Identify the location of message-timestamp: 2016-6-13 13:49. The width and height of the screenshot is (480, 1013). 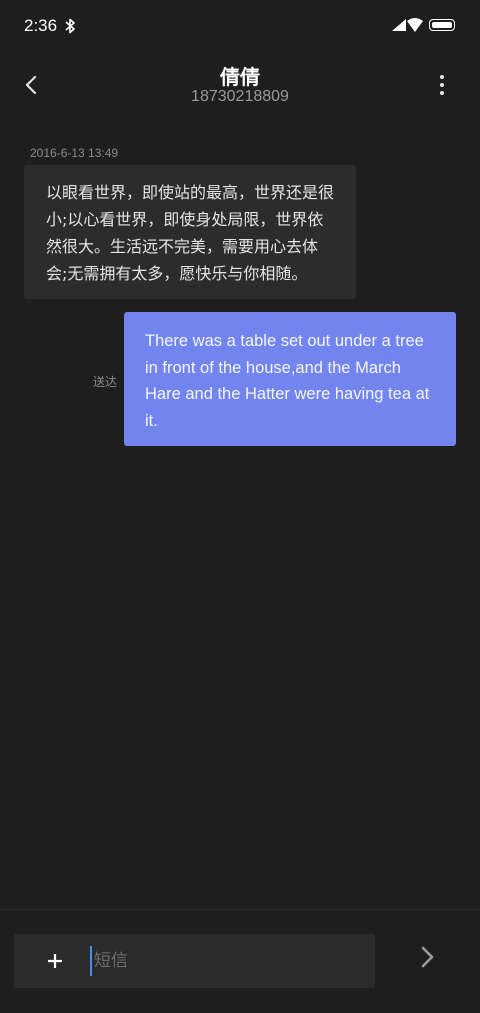
(74, 153).